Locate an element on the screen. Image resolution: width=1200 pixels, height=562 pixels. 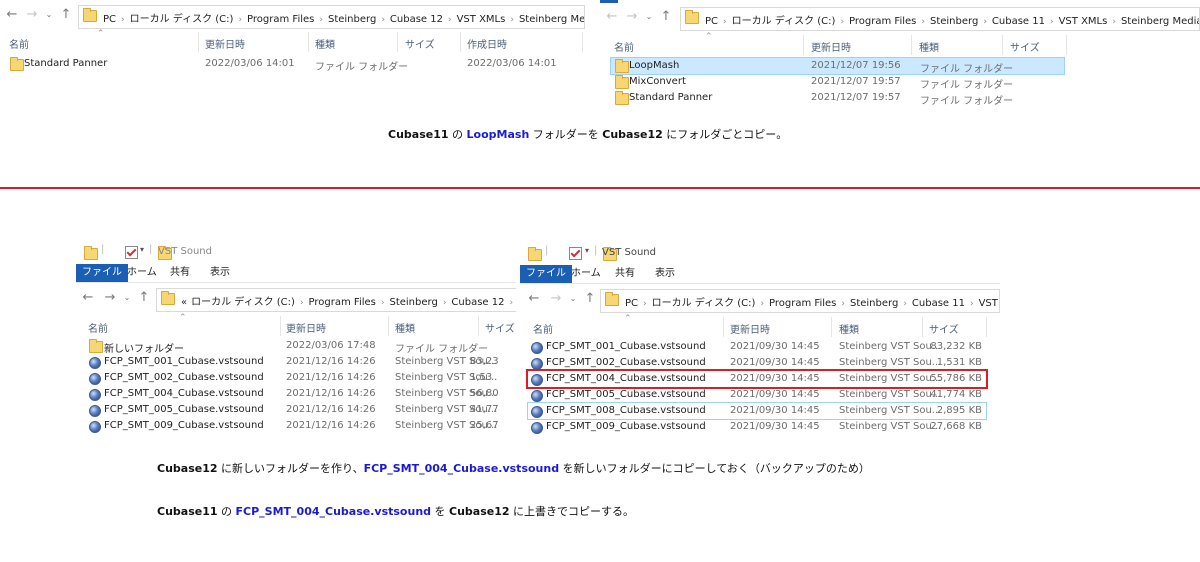
tab-home: ホーム is located at coordinates (586, 274).